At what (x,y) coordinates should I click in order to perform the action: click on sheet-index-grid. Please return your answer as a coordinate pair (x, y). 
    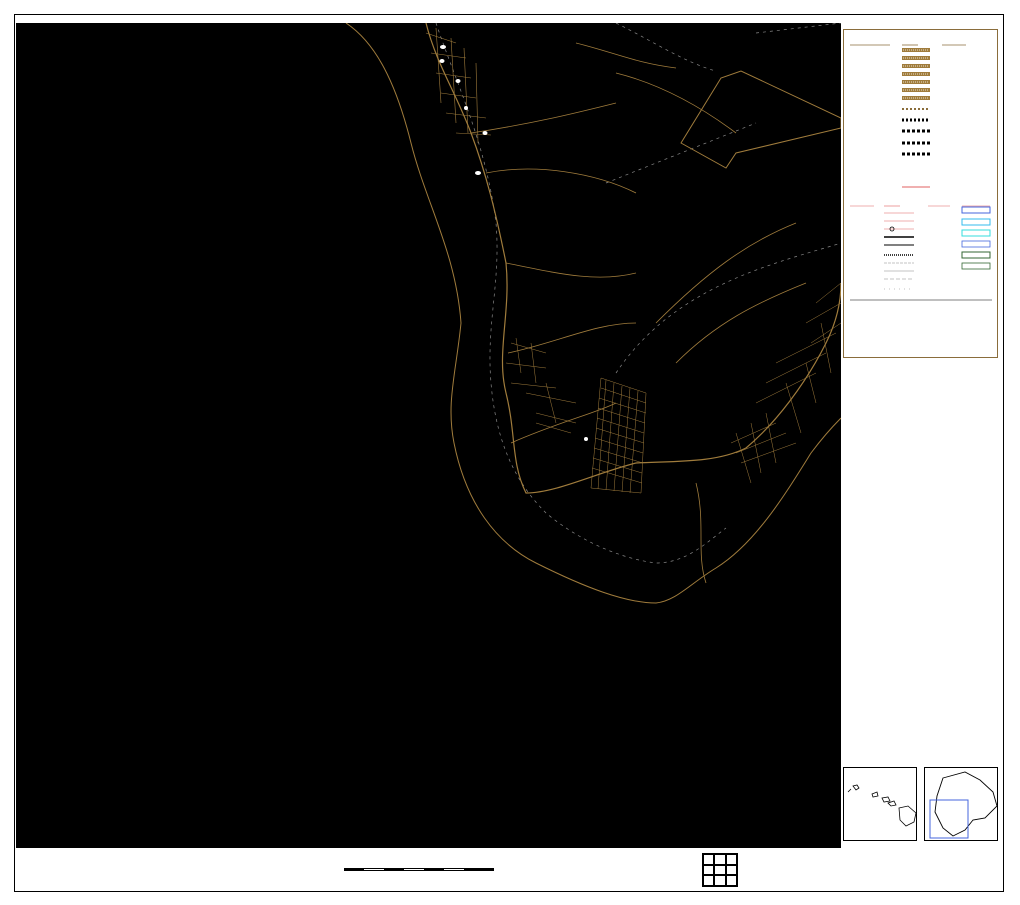
    Looking at the image, I should click on (720, 870).